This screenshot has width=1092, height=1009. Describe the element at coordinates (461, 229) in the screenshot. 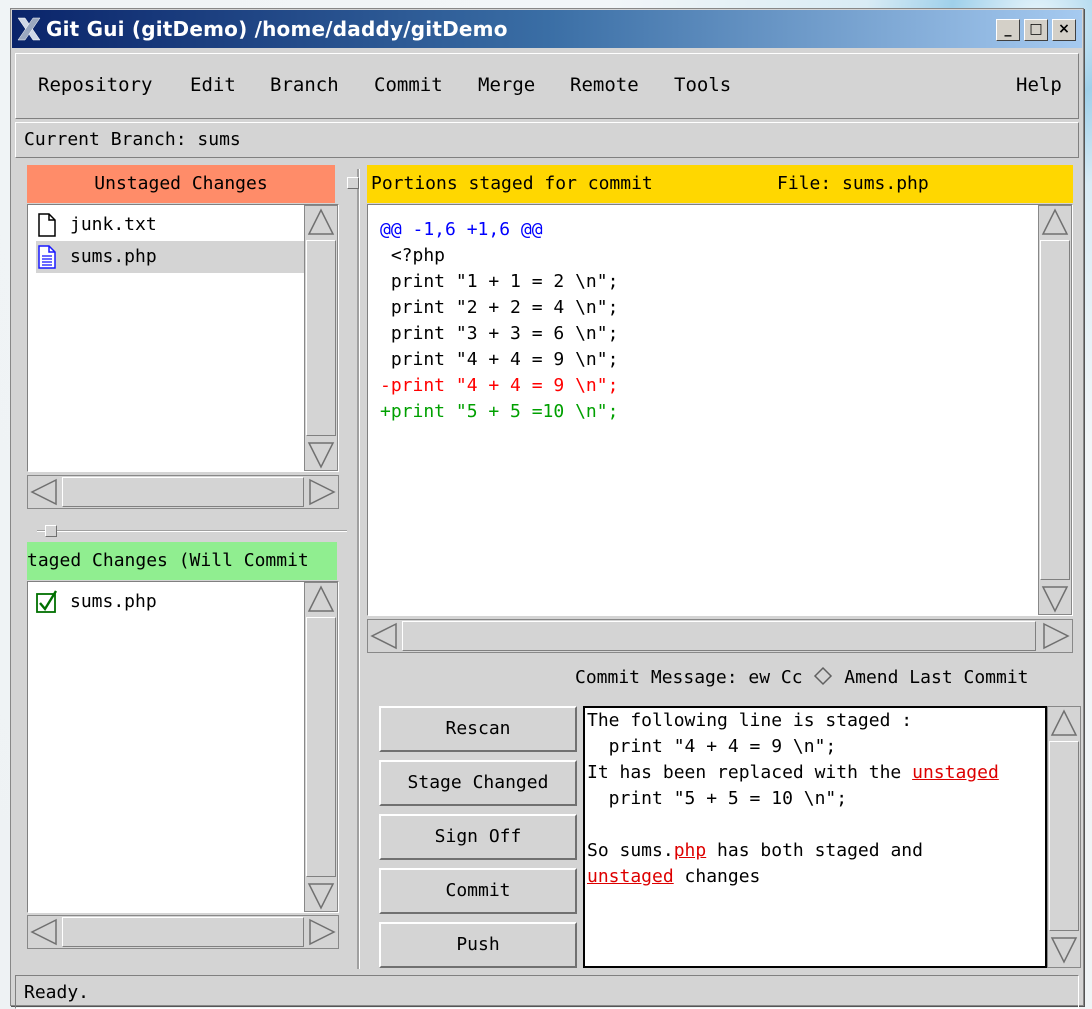

I see `diff-hunk-header: @@ -1,6 +1,6 @@` at that location.